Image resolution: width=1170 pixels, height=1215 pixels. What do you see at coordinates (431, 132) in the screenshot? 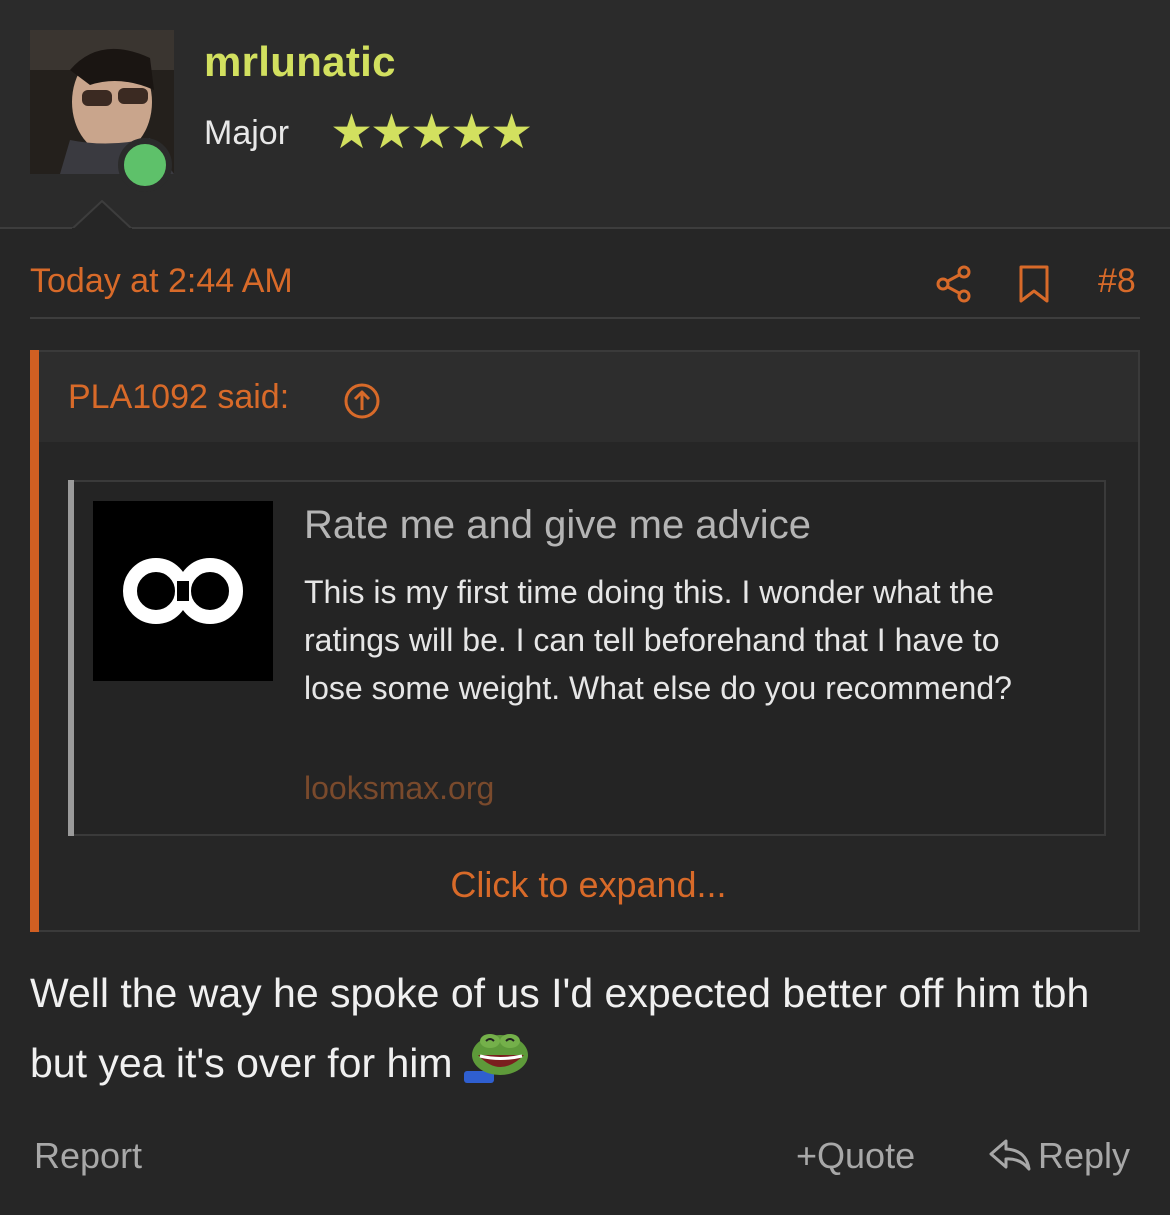
I see `rank-stars: ★★★★★` at bounding box center [431, 132].